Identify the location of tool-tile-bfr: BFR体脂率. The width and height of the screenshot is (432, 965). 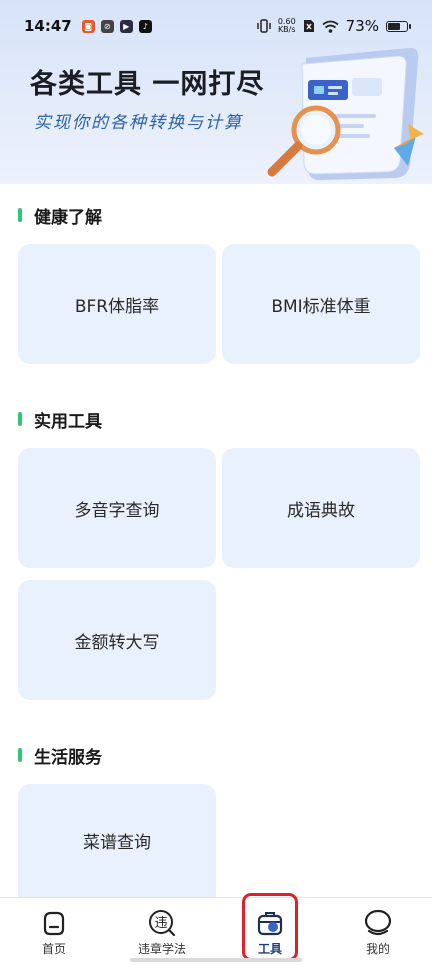
(117, 304).